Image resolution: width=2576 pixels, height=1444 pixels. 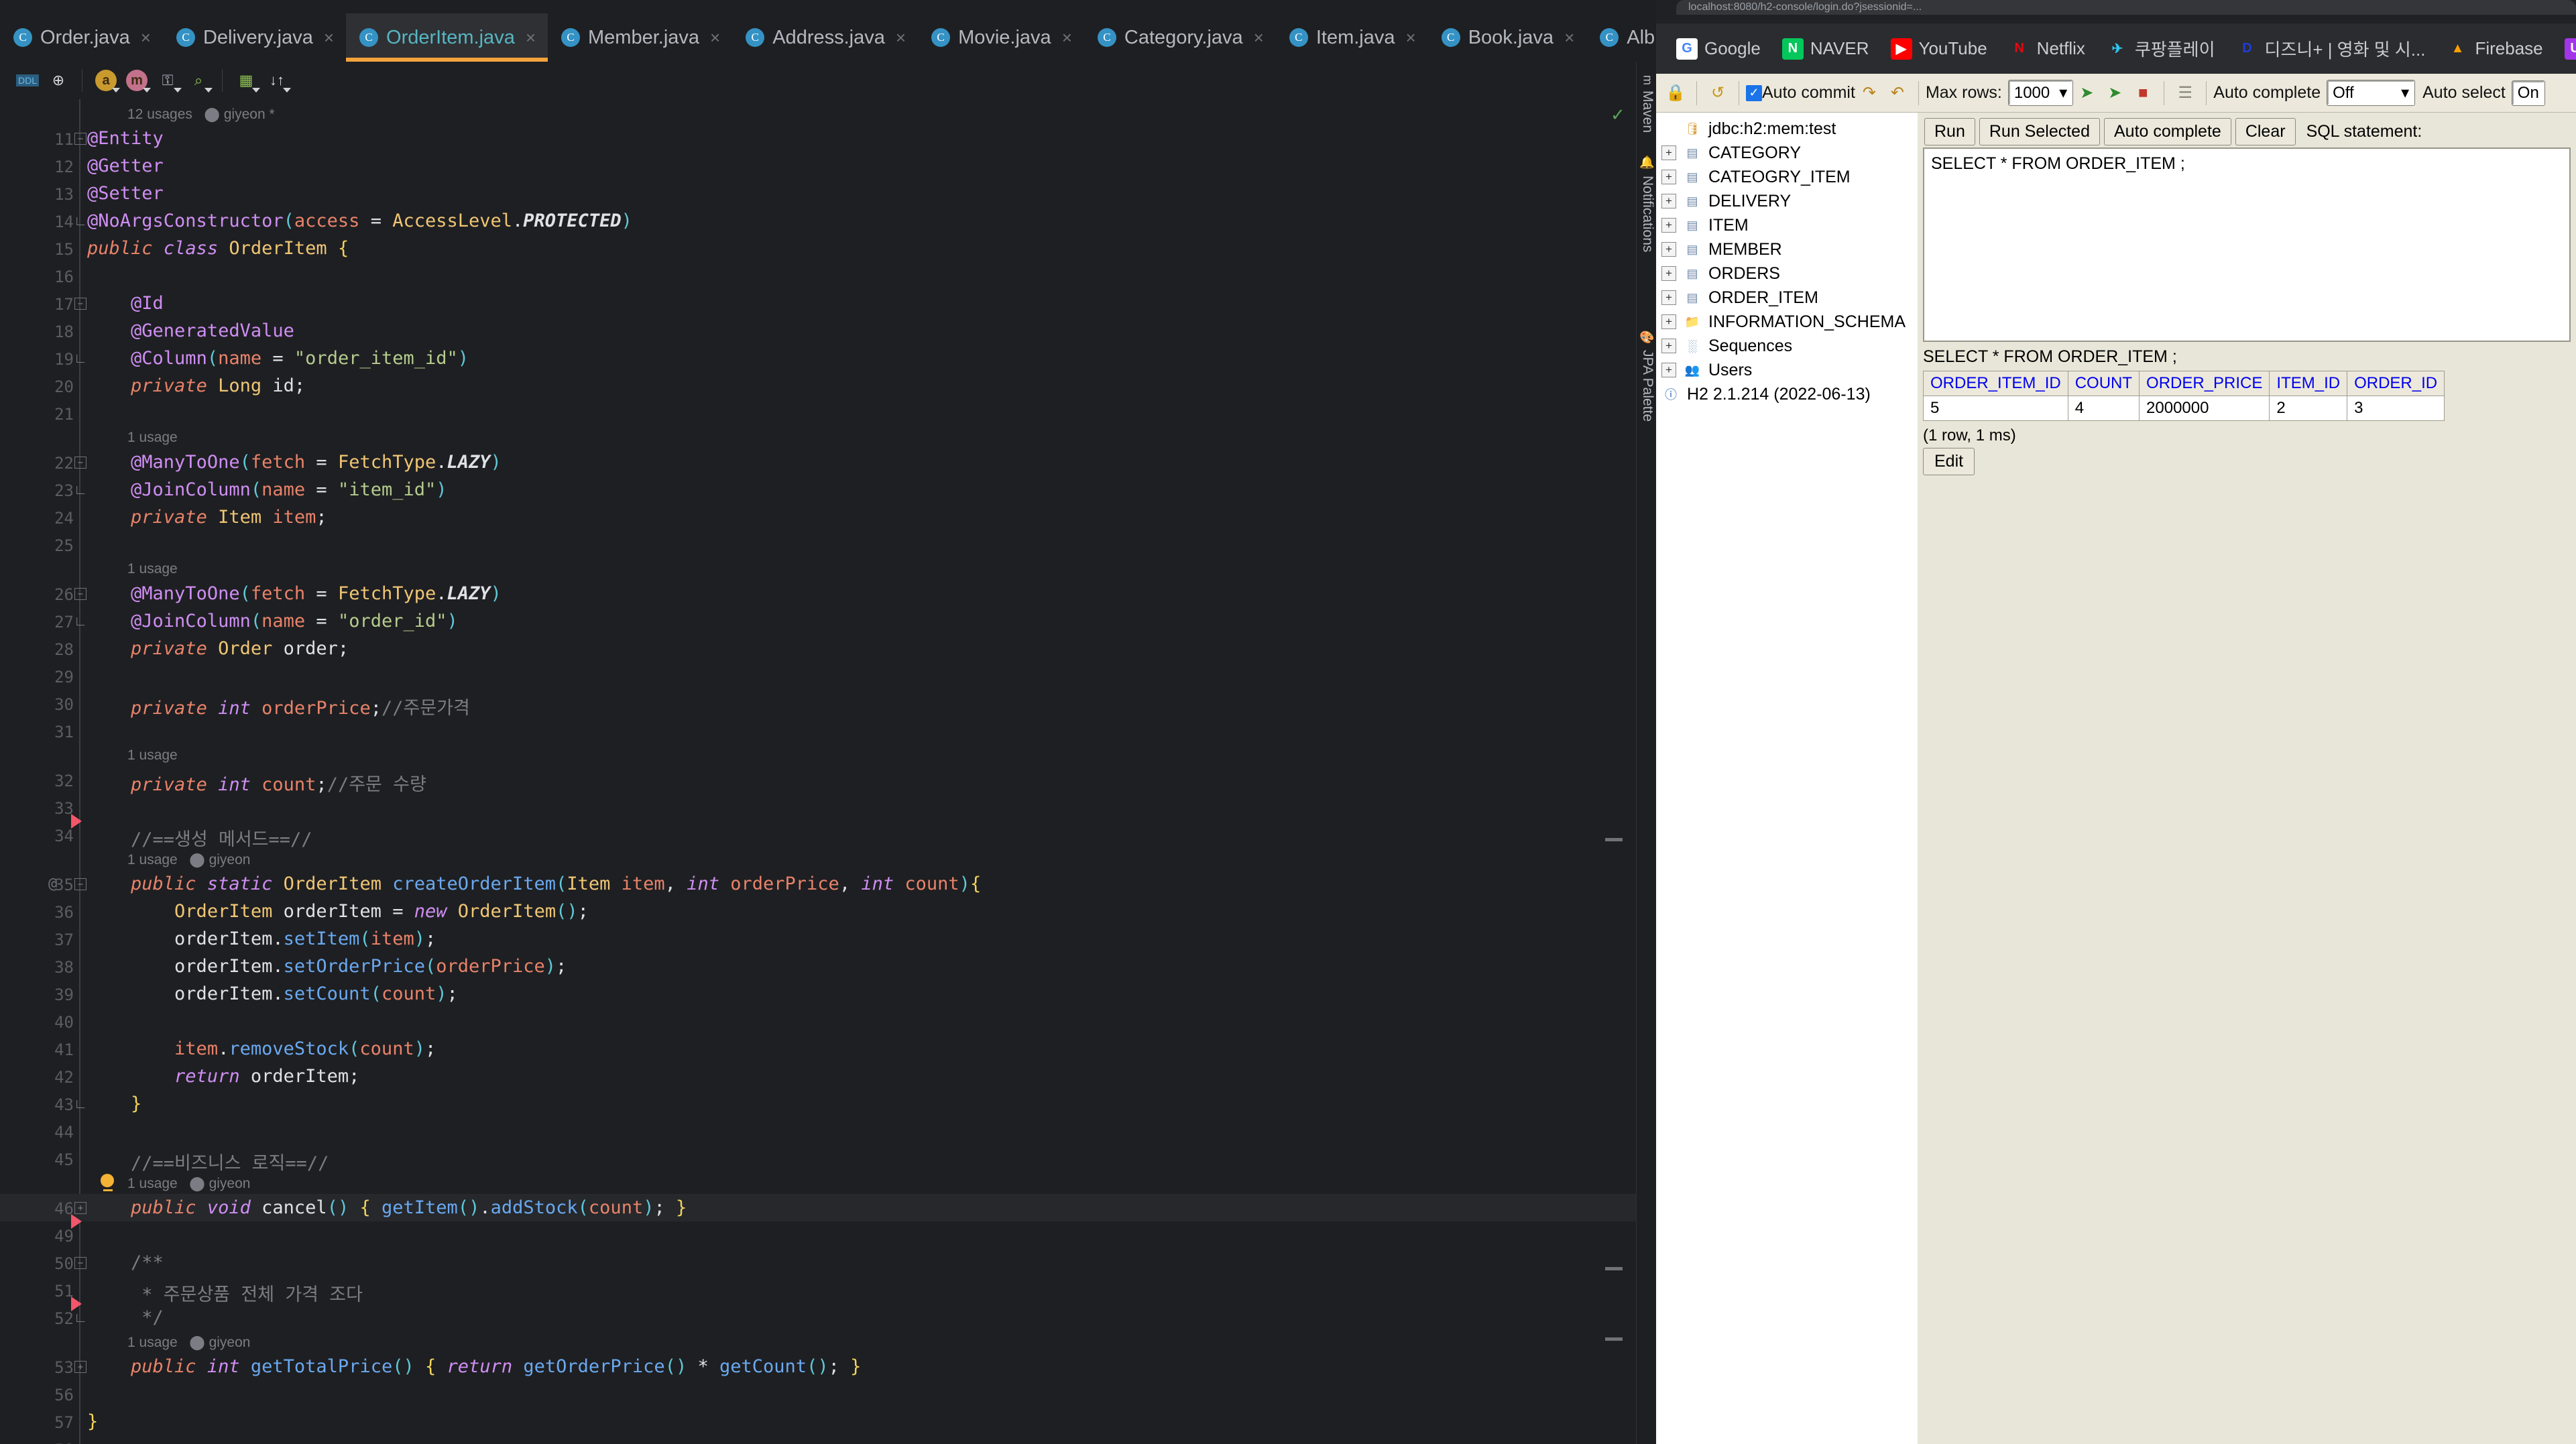 I want to click on code-line: 23 ∟ @JoinColumn(name = "item_id"), so click(x=818, y=490).